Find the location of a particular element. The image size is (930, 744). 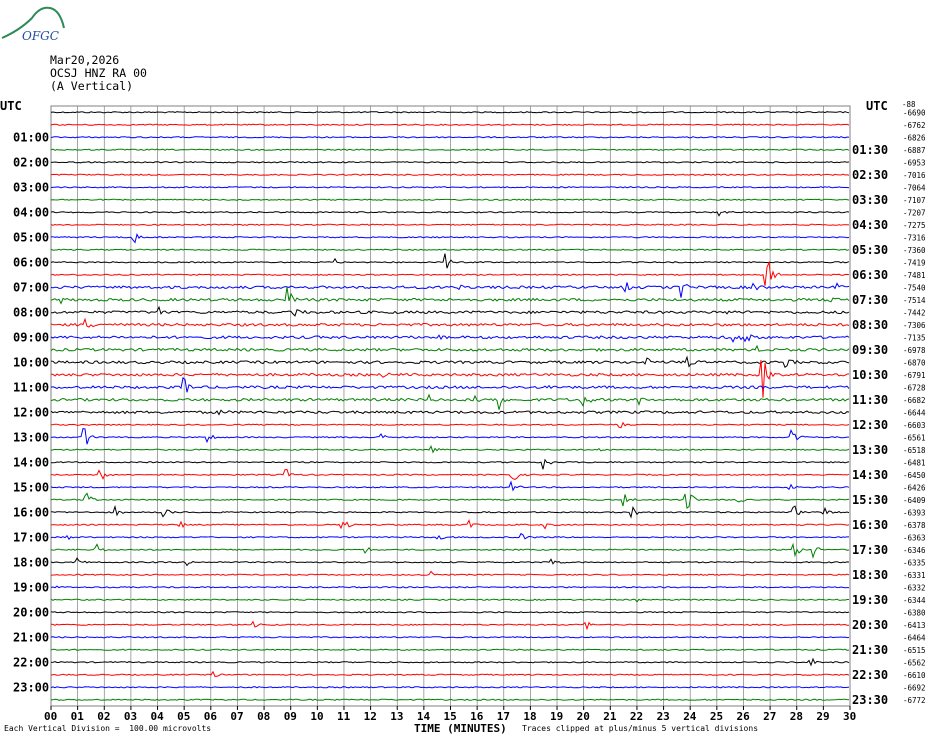

row-offset-label: -7107 is located at coordinates (914, 200).